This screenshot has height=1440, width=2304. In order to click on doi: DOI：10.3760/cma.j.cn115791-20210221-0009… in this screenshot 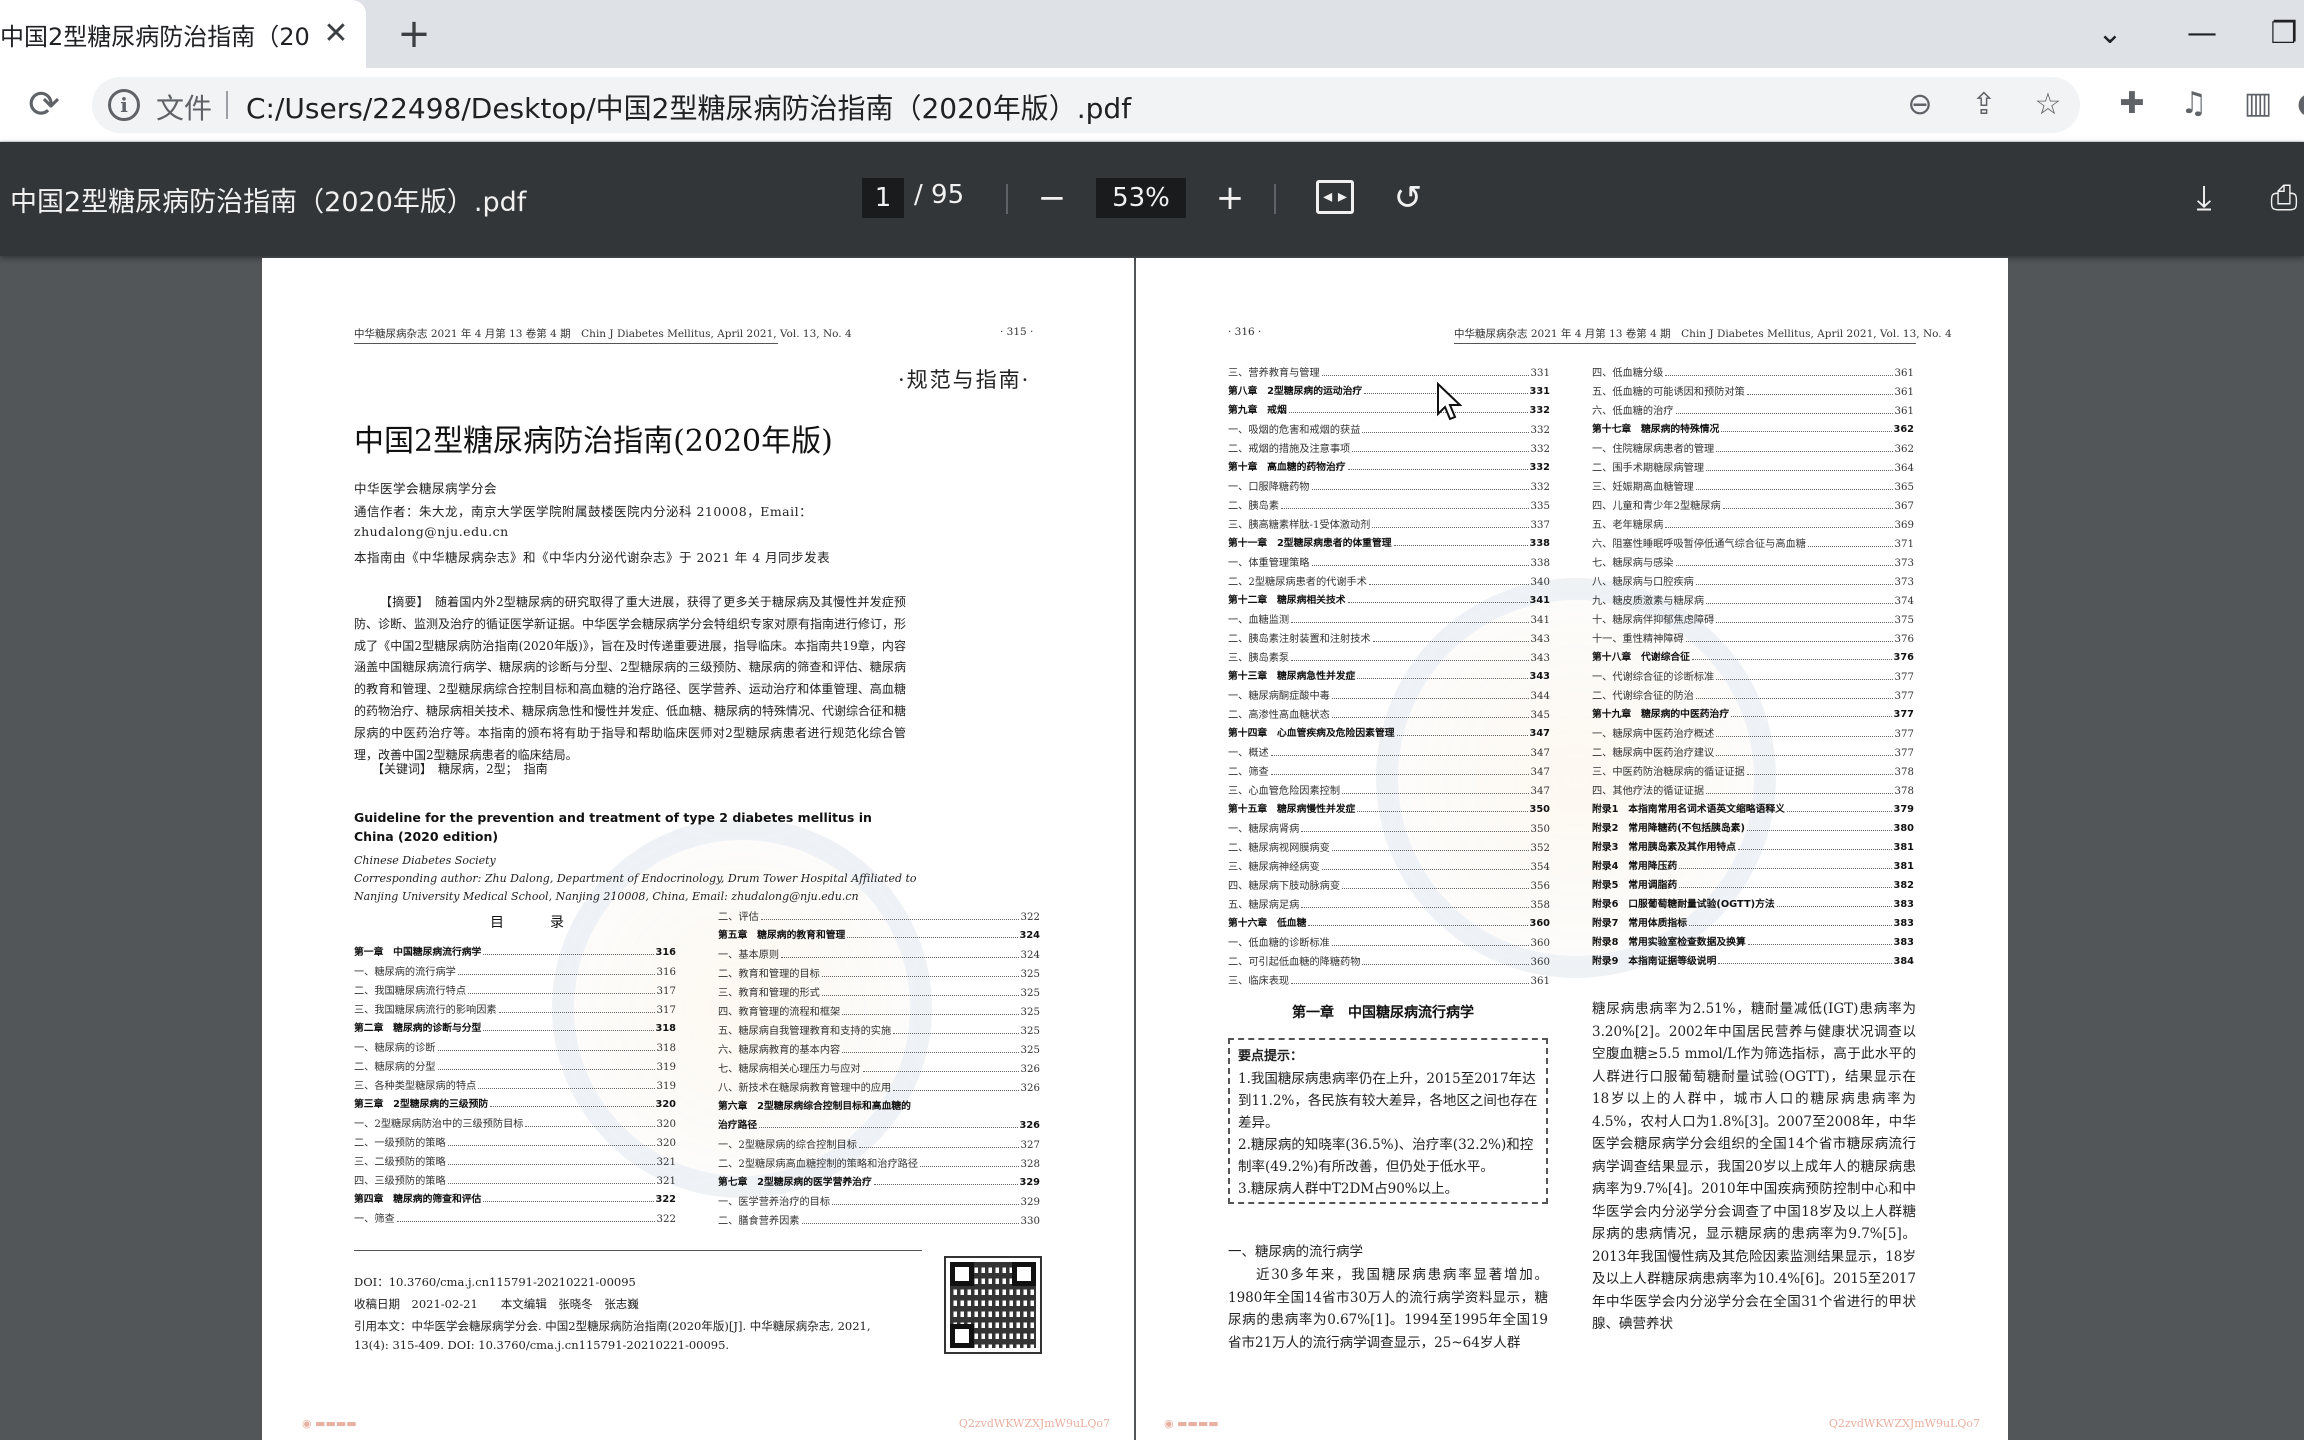, I will do `click(495, 1282)`.